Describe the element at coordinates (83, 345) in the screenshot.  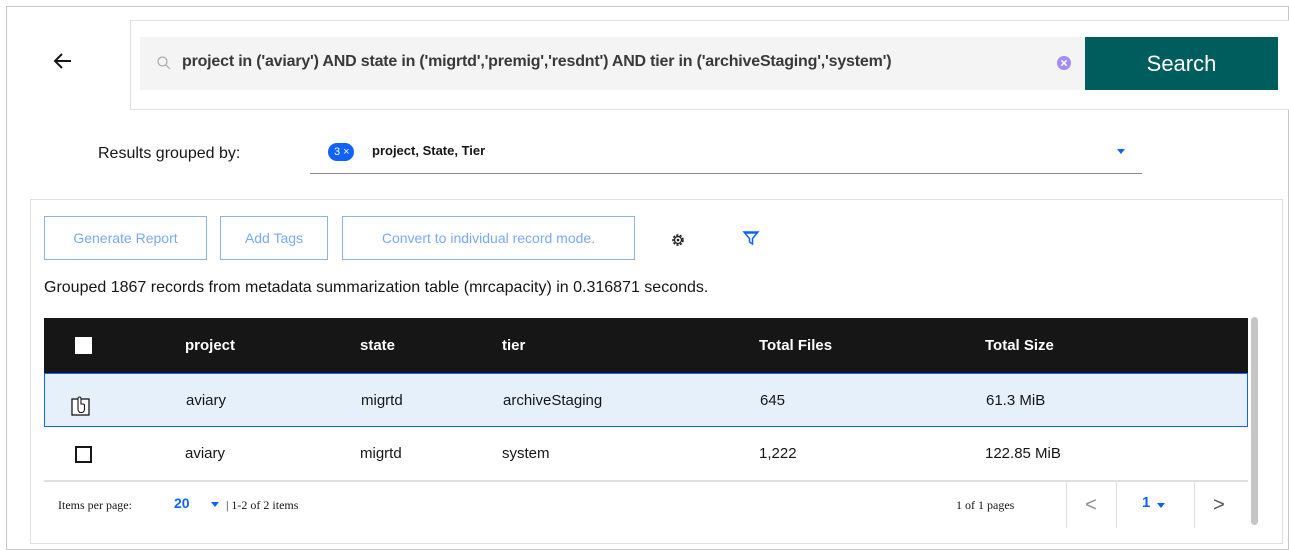
I see `select-all-checkbox` at that location.